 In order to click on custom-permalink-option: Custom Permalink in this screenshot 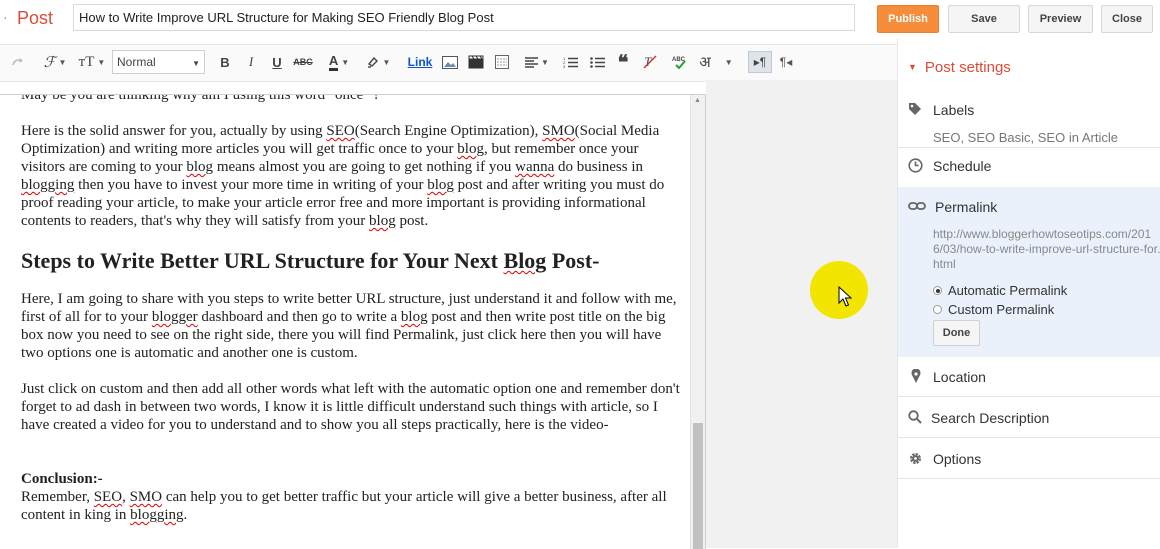, I will do `click(993, 309)`.